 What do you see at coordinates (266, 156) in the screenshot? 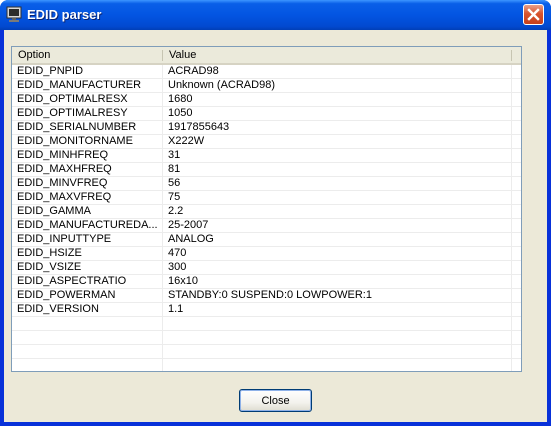
I see `table-row: EDID_MINHFREQ 31` at bounding box center [266, 156].